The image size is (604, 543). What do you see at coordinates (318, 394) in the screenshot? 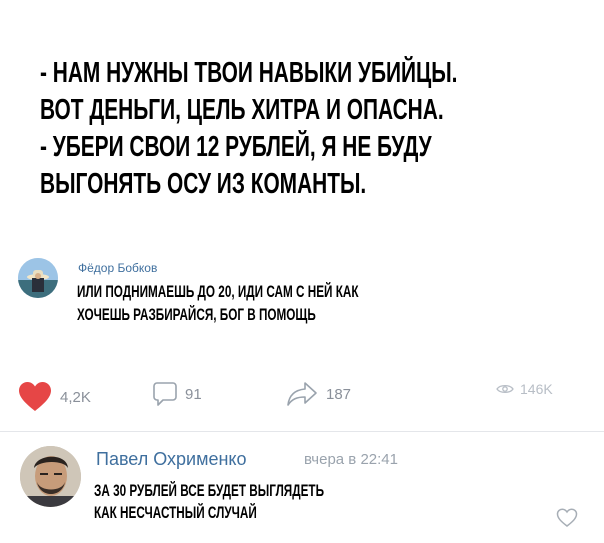
I see `share-button: 187` at bounding box center [318, 394].